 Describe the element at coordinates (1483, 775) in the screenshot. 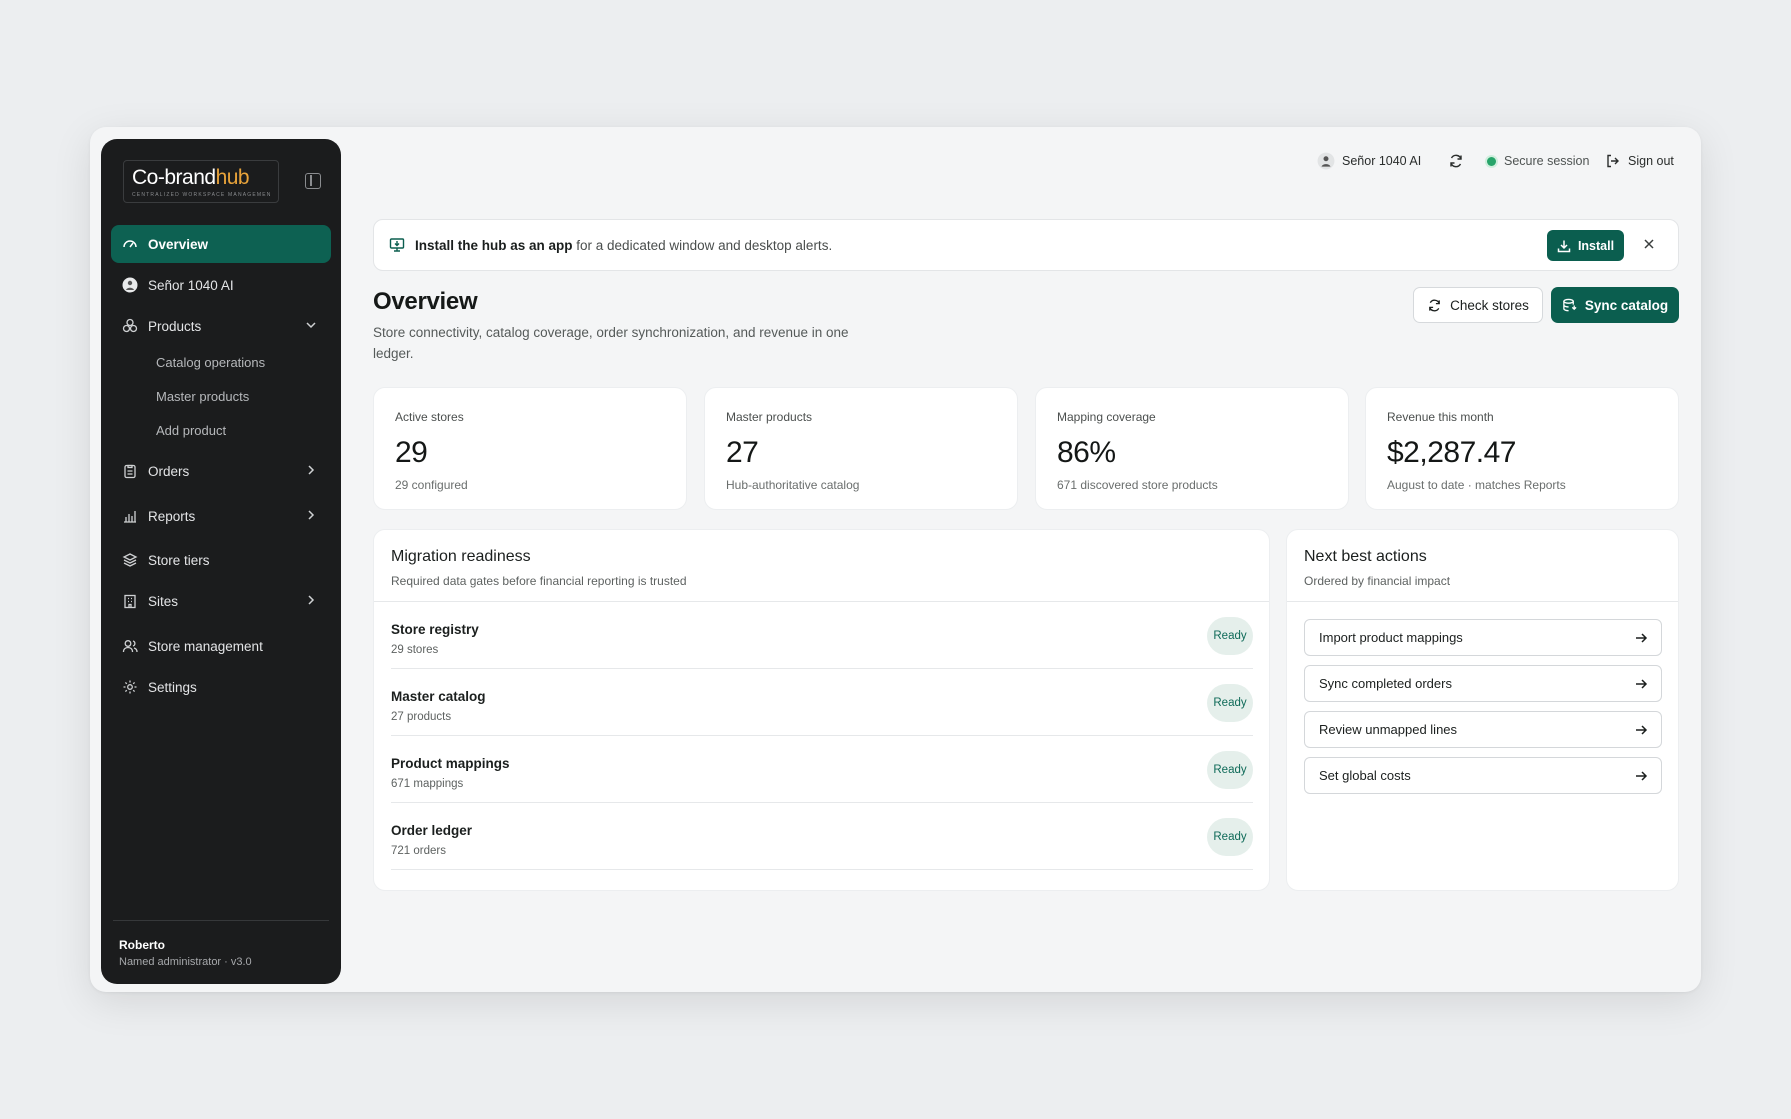

I see `action-set-global-costs: Set global costs` at that location.